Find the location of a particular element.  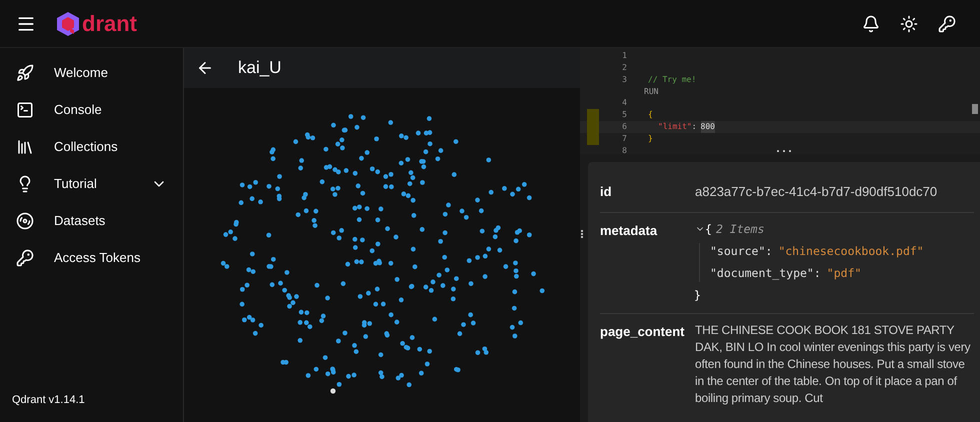

json-value: "chinesecookbook.pdf" is located at coordinates (851, 251).